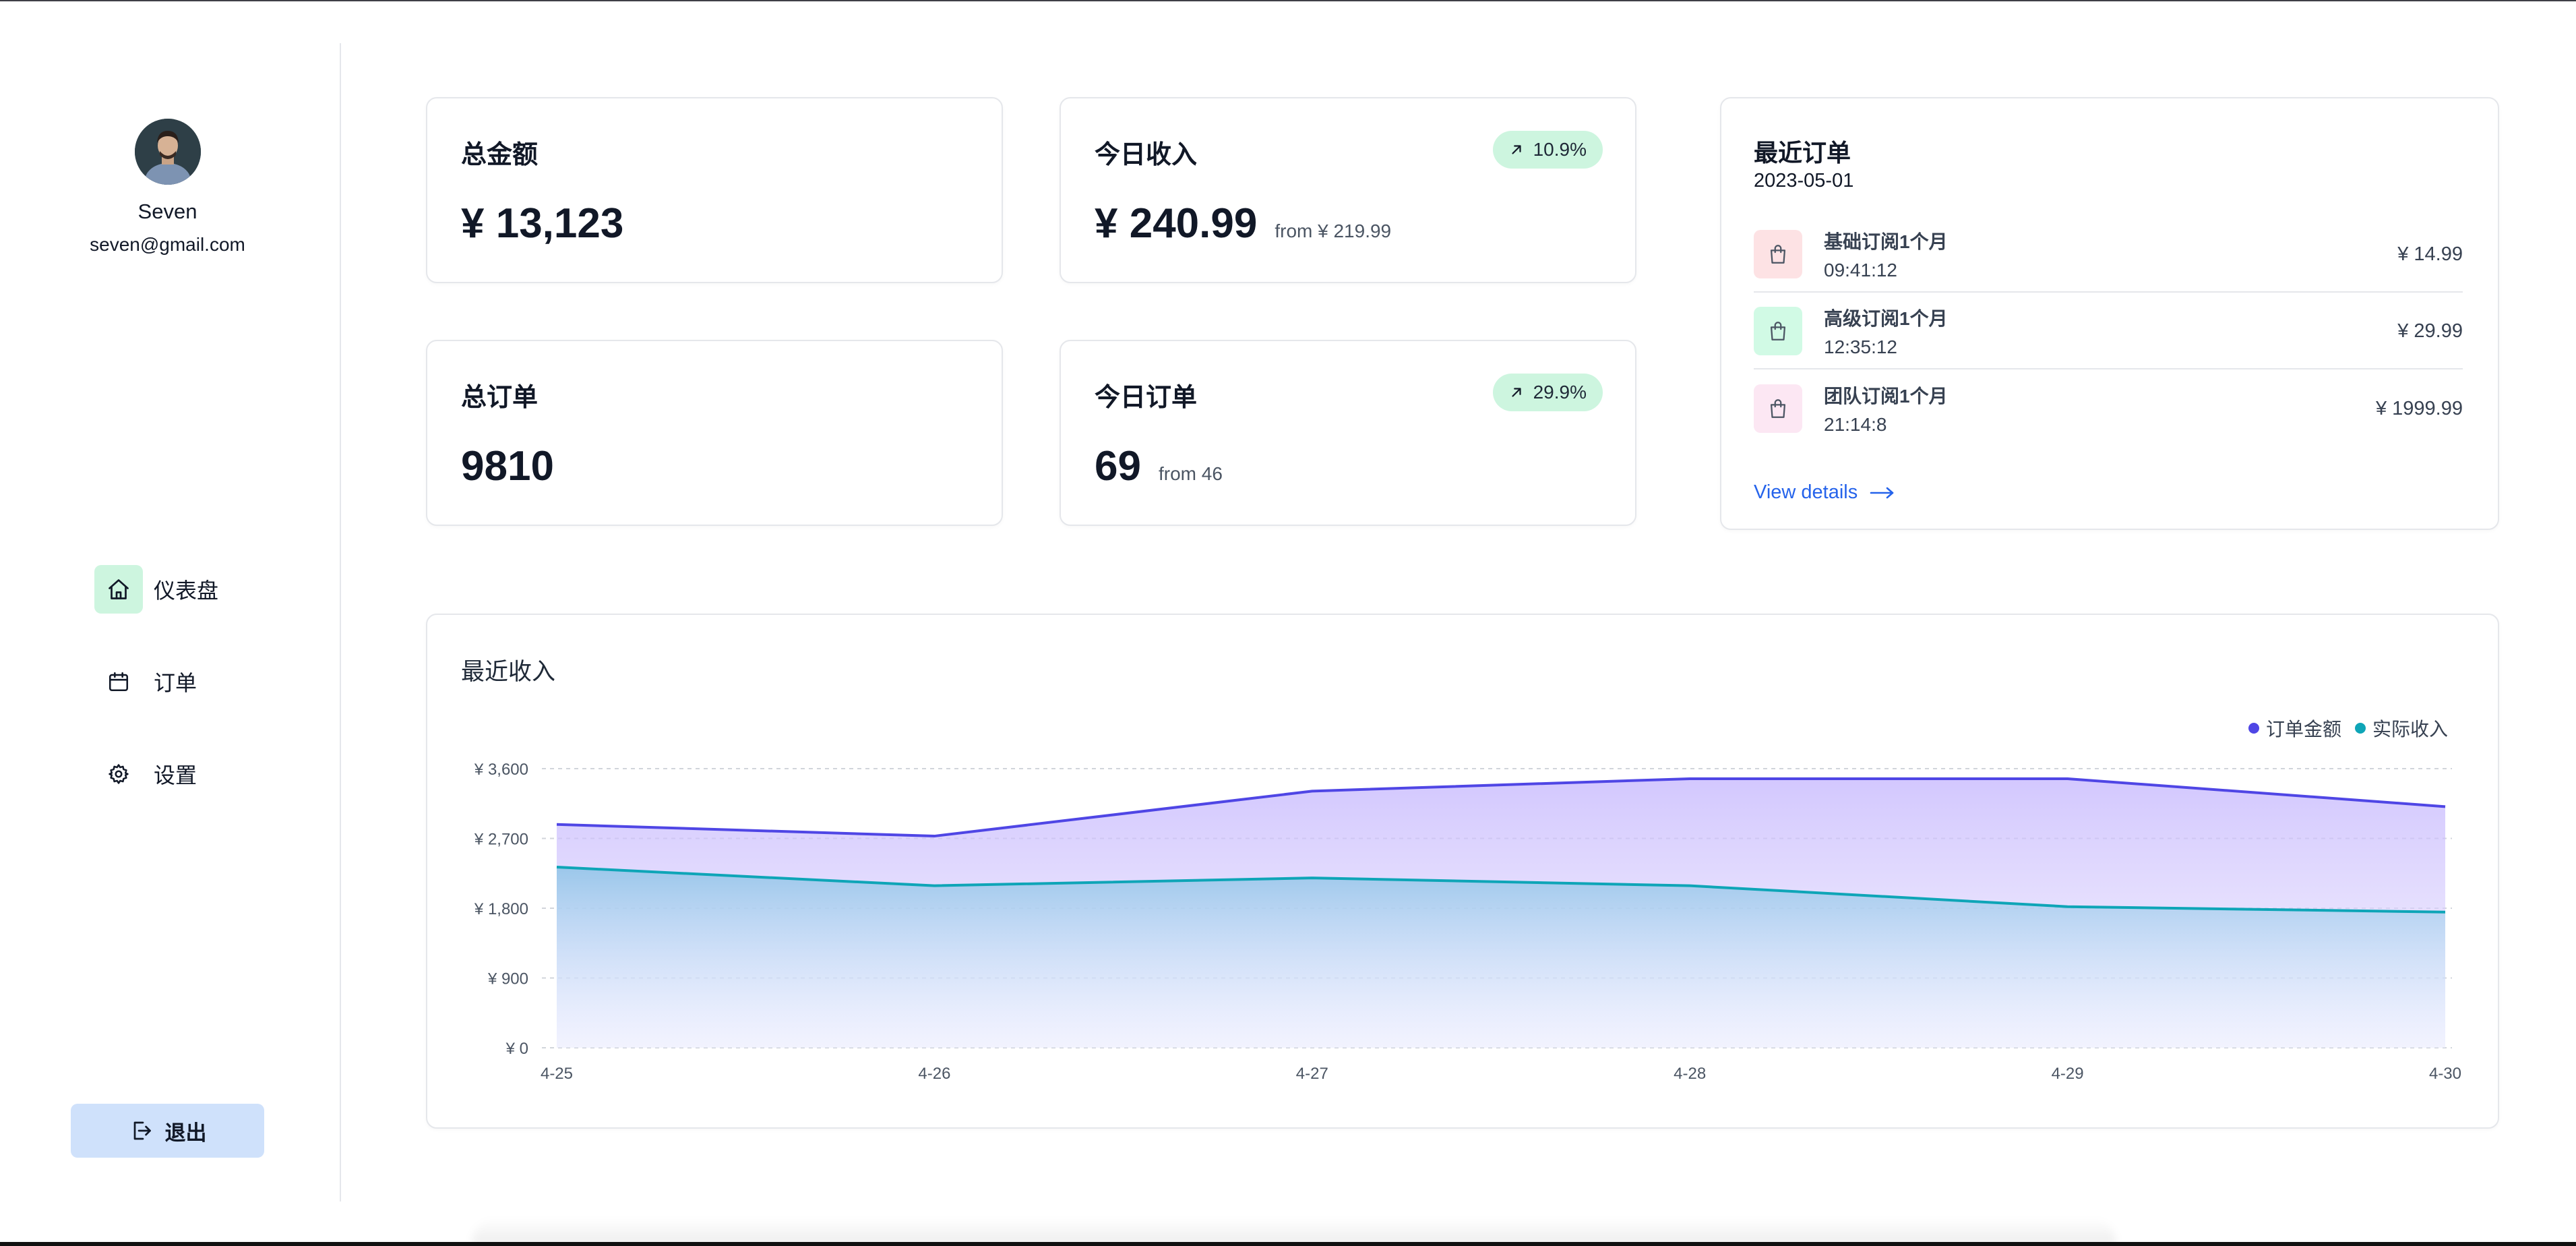 Image resolution: width=2576 pixels, height=1246 pixels. What do you see at coordinates (187, 590) in the screenshot?
I see `sidebar-item-label: 仪表盘` at bounding box center [187, 590].